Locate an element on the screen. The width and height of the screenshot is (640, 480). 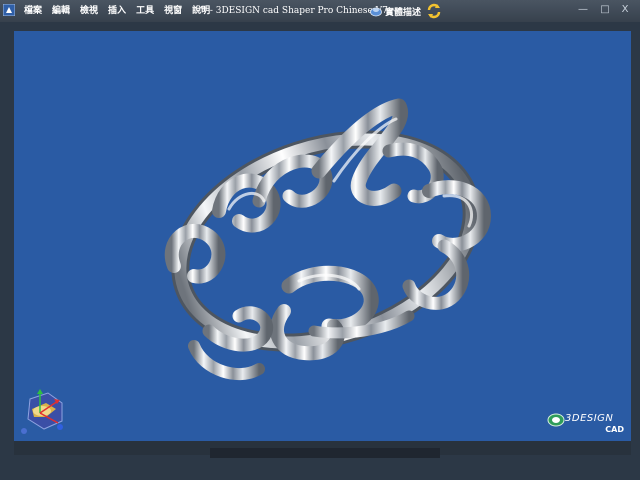
axis-cube-icon is located at coordinates (42, 412).